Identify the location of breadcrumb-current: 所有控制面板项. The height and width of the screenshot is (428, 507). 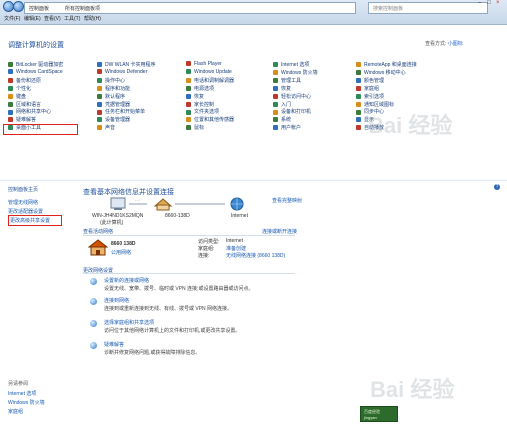
(82, 8).